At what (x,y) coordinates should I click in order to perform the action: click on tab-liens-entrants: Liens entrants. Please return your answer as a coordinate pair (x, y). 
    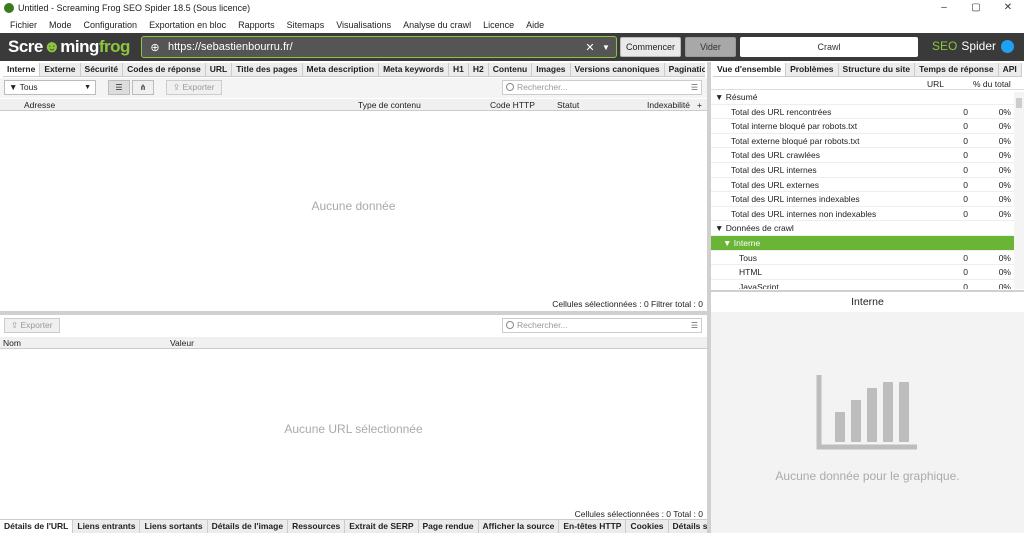
    Looking at the image, I should click on (107, 526).